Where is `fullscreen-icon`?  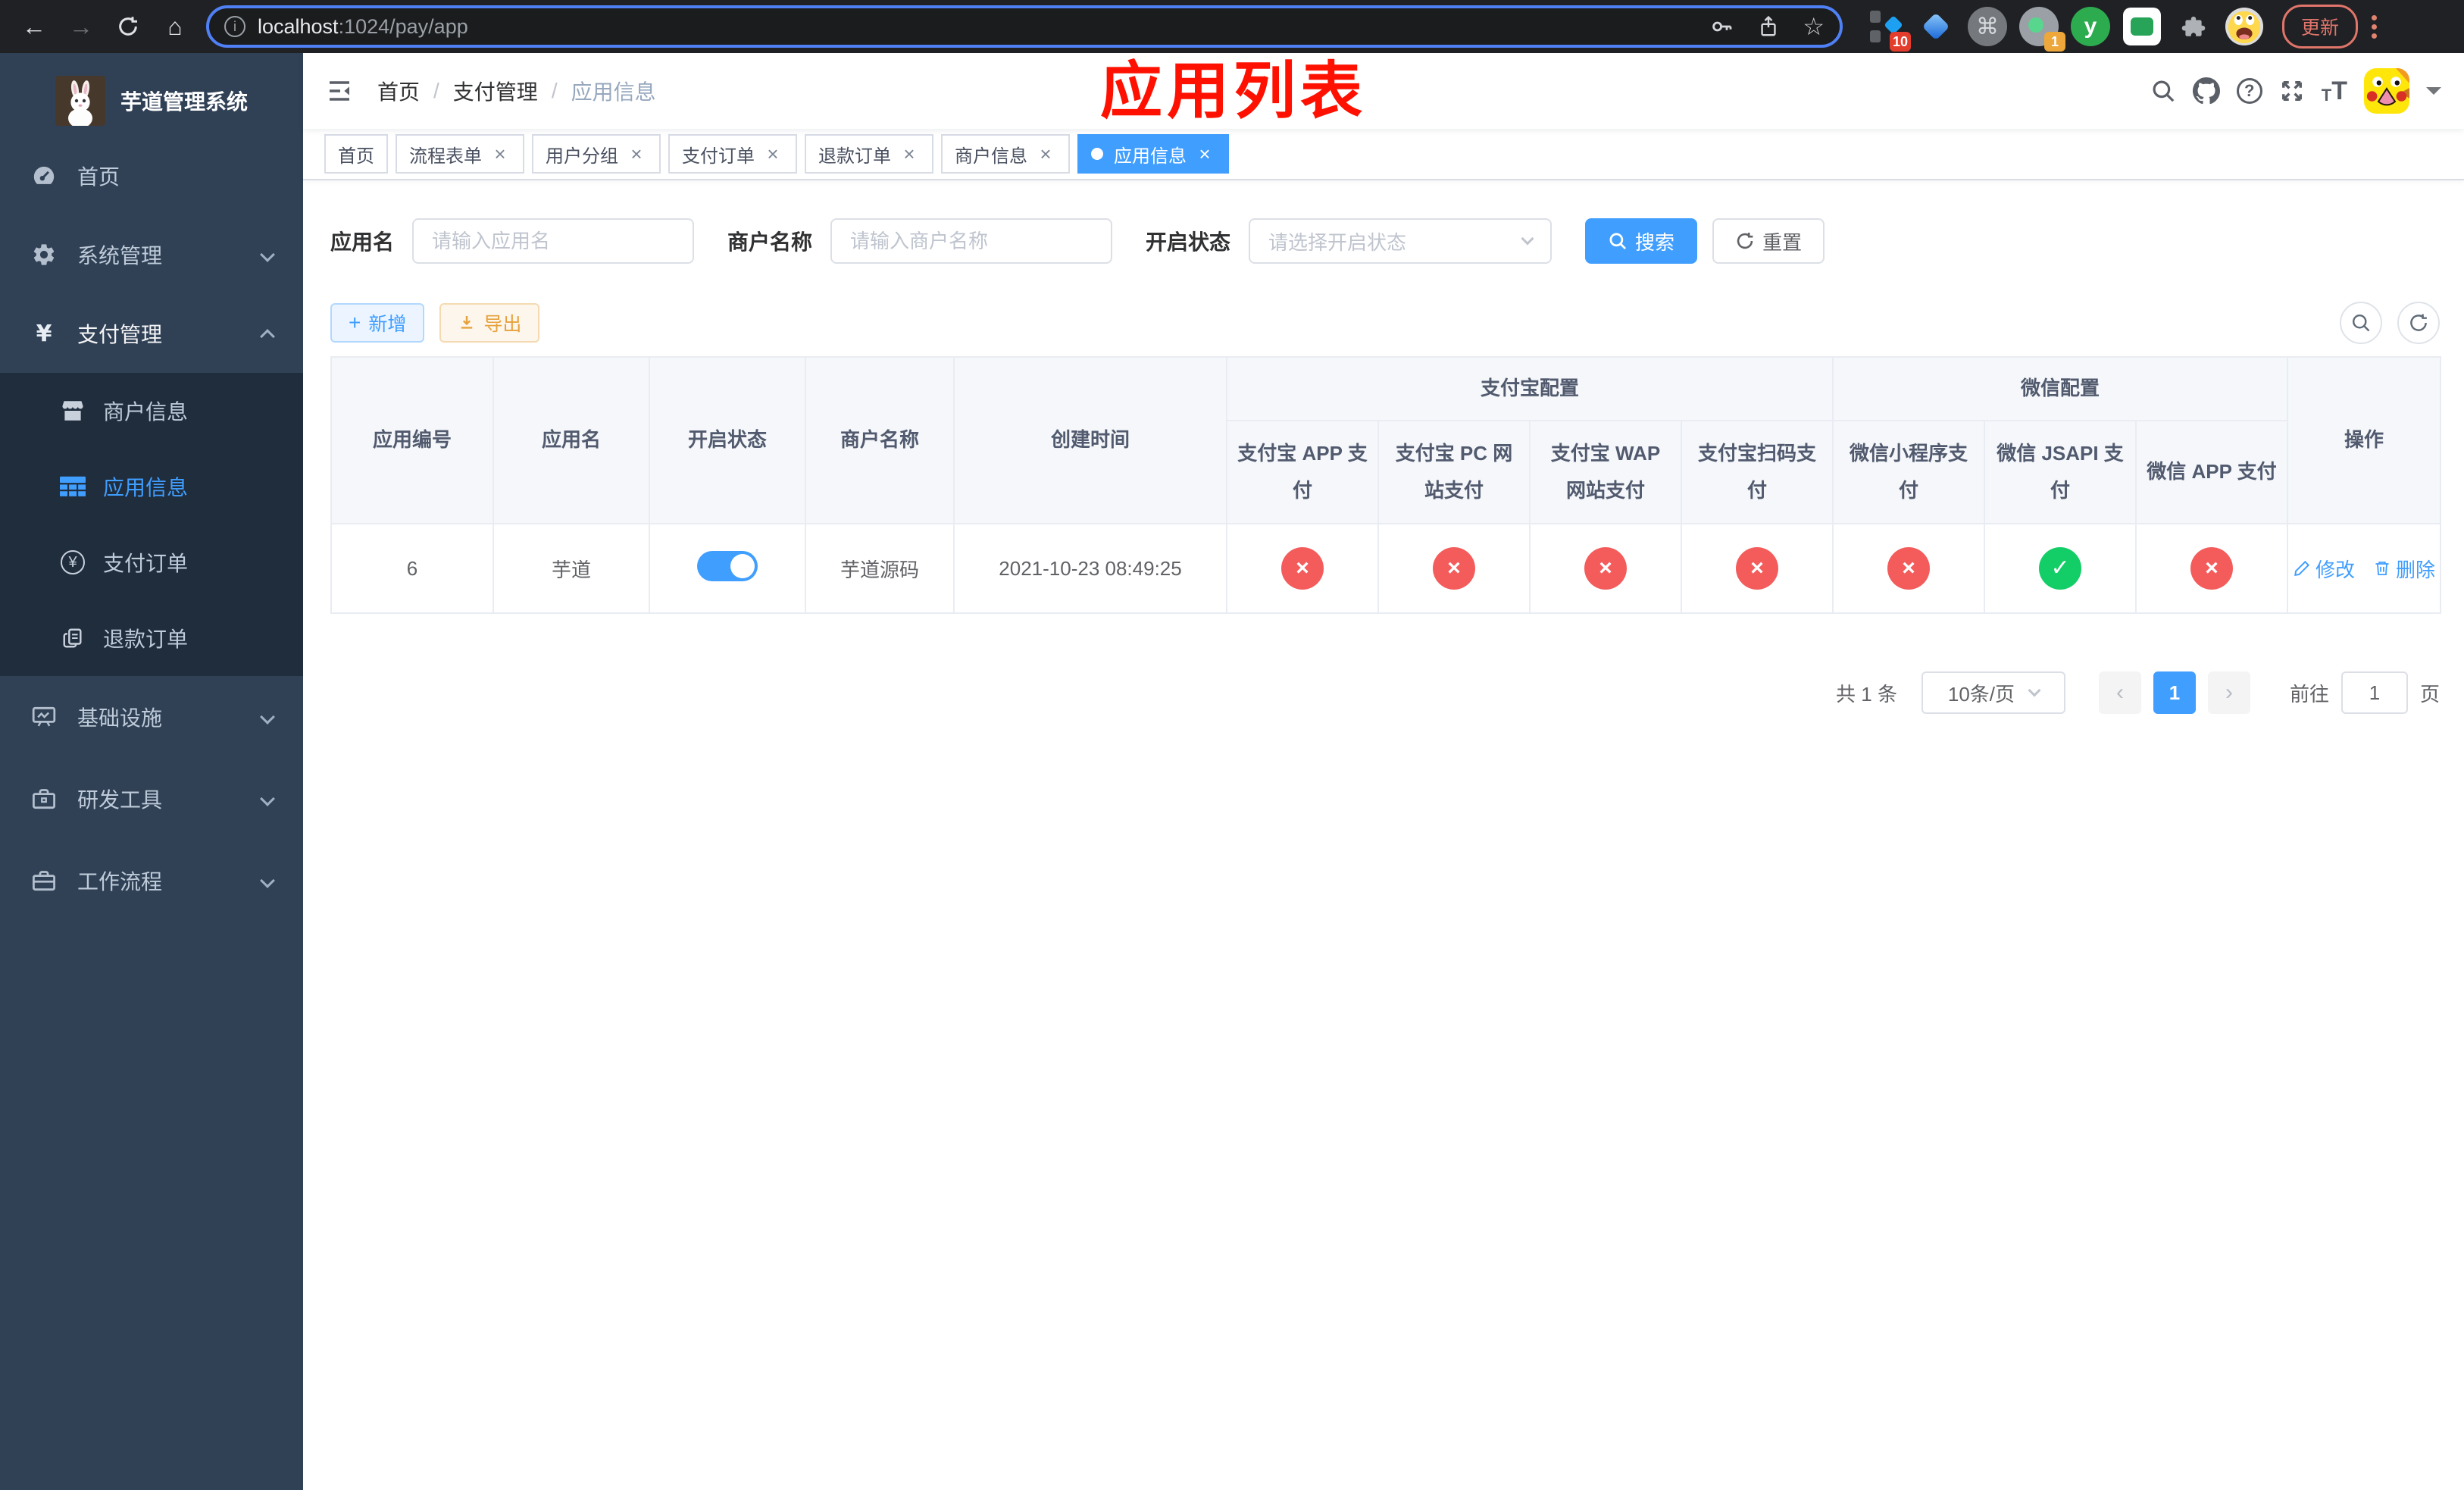 fullscreen-icon is located at coordinates (2292, 91).